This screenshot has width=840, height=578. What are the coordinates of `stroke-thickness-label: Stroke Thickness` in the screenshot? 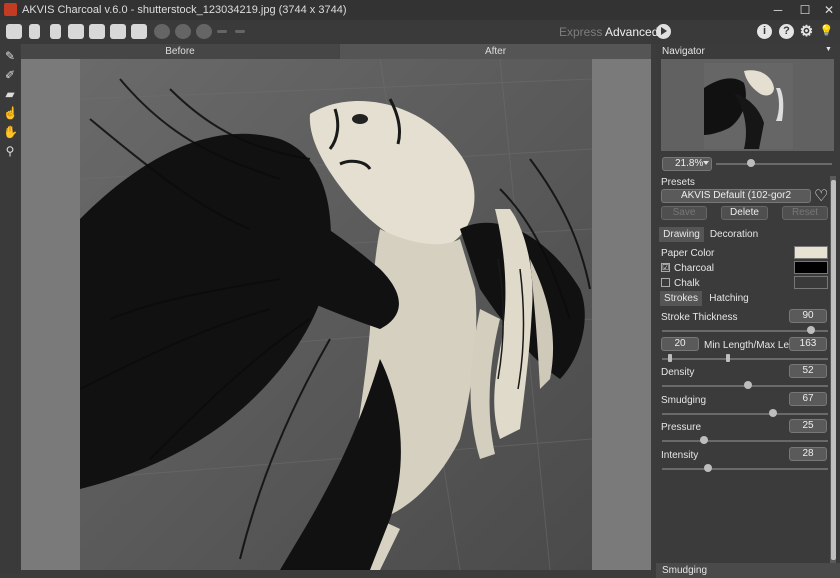 It's located at (699, 317).